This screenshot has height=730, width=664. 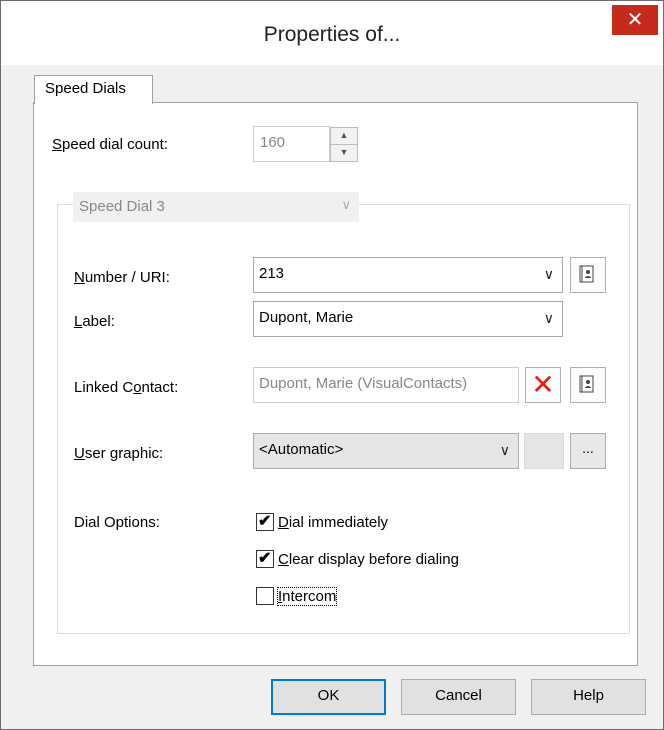 I want to click on remove-x-icon: ✕, so click(x=543, y=384).